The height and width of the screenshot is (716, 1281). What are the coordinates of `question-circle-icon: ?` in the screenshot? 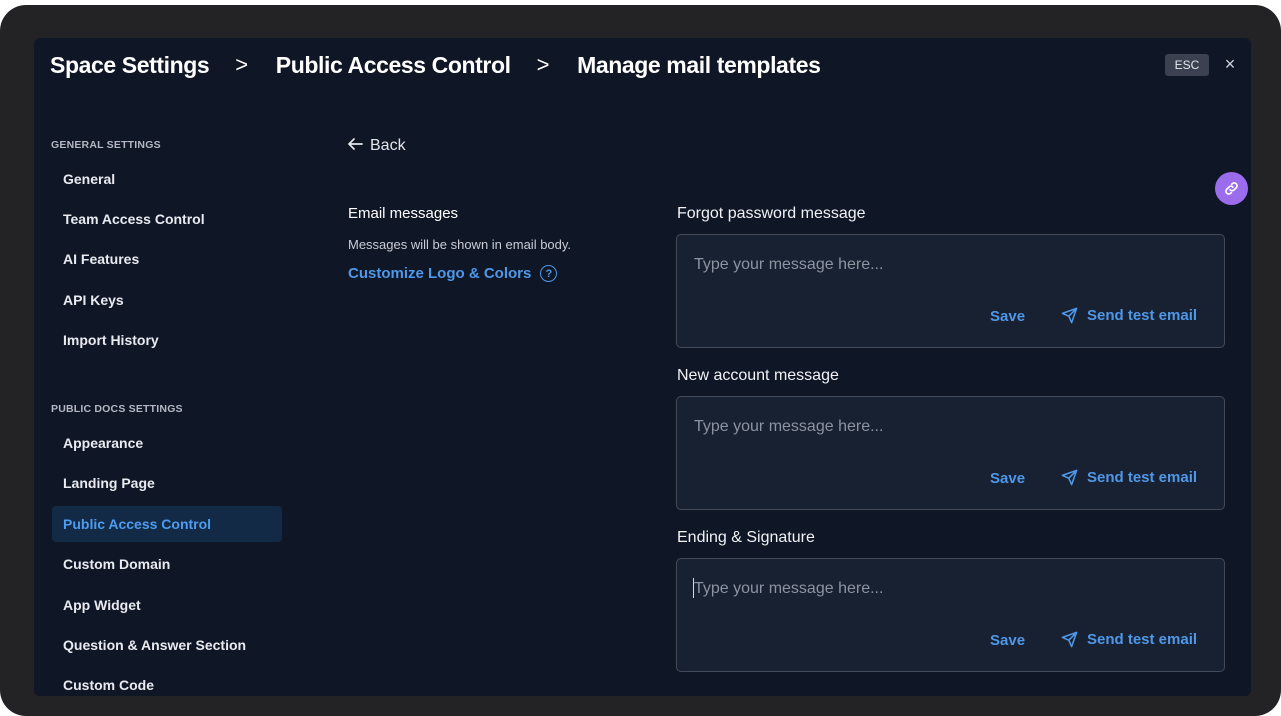 It's located at (549, 273).